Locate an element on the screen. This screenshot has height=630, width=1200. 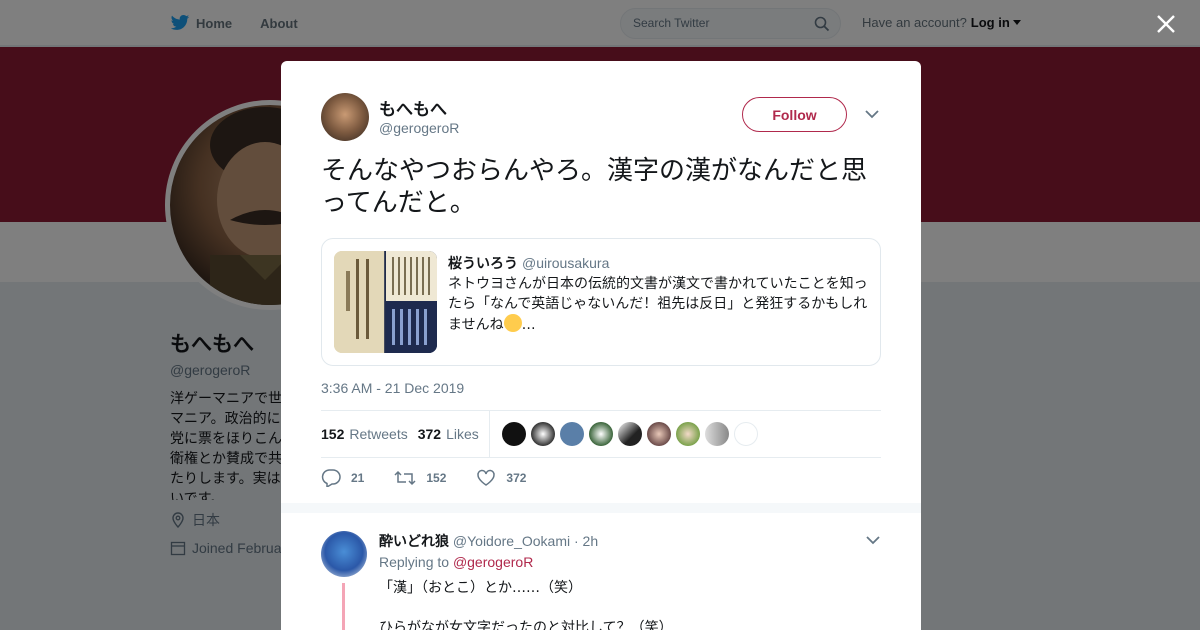
likes-stat: 372 Likes is located at coordinates (448, 434).